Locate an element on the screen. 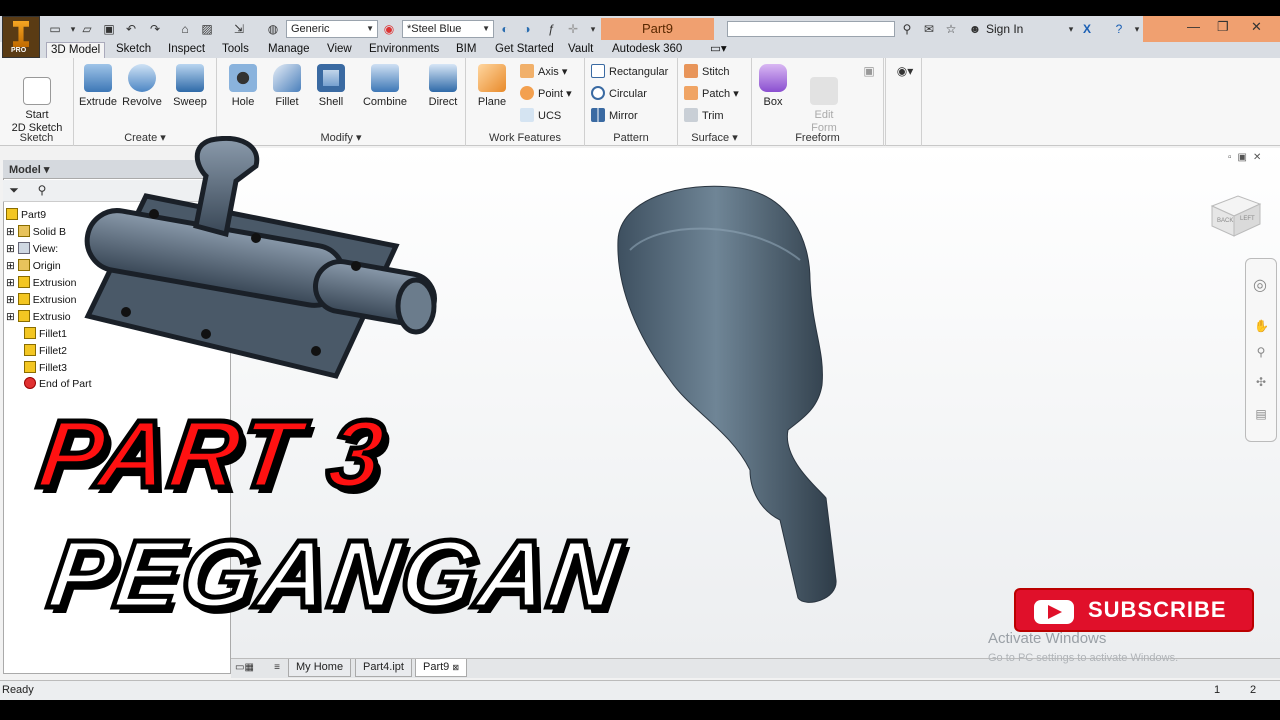 The height and width of the screenshot is (720, 1280). new-file-icon: ▭ is located at coordinates (55, 29).